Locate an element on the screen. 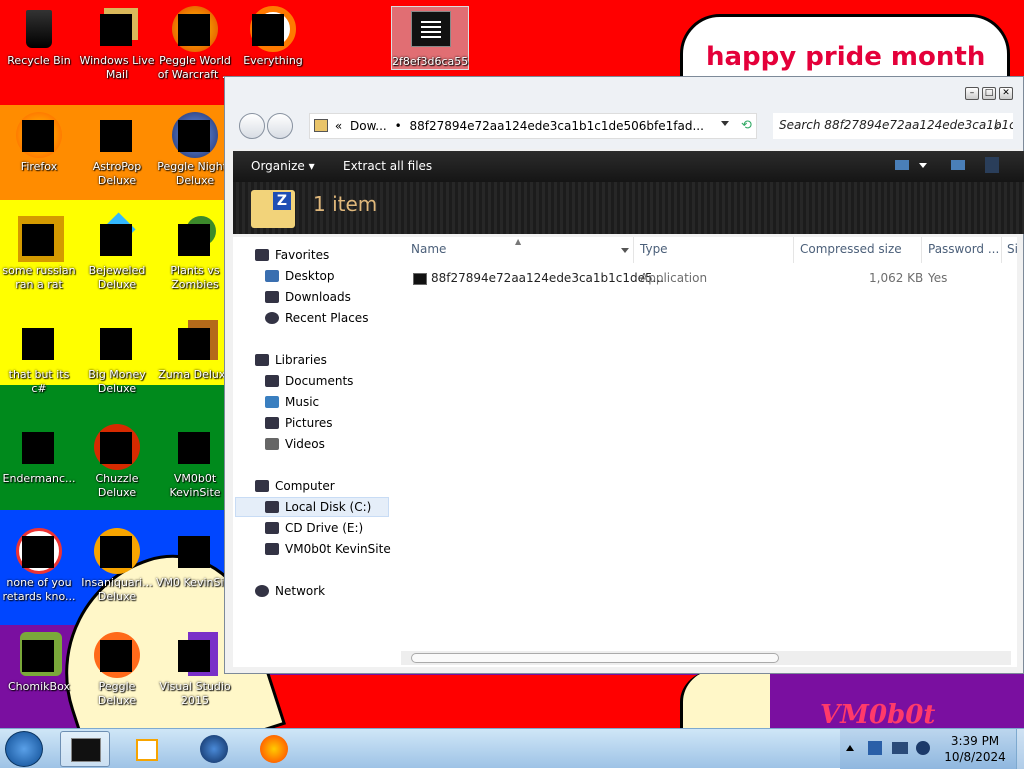  nav-favorites: Favorites is located at coordinates (292, 255).